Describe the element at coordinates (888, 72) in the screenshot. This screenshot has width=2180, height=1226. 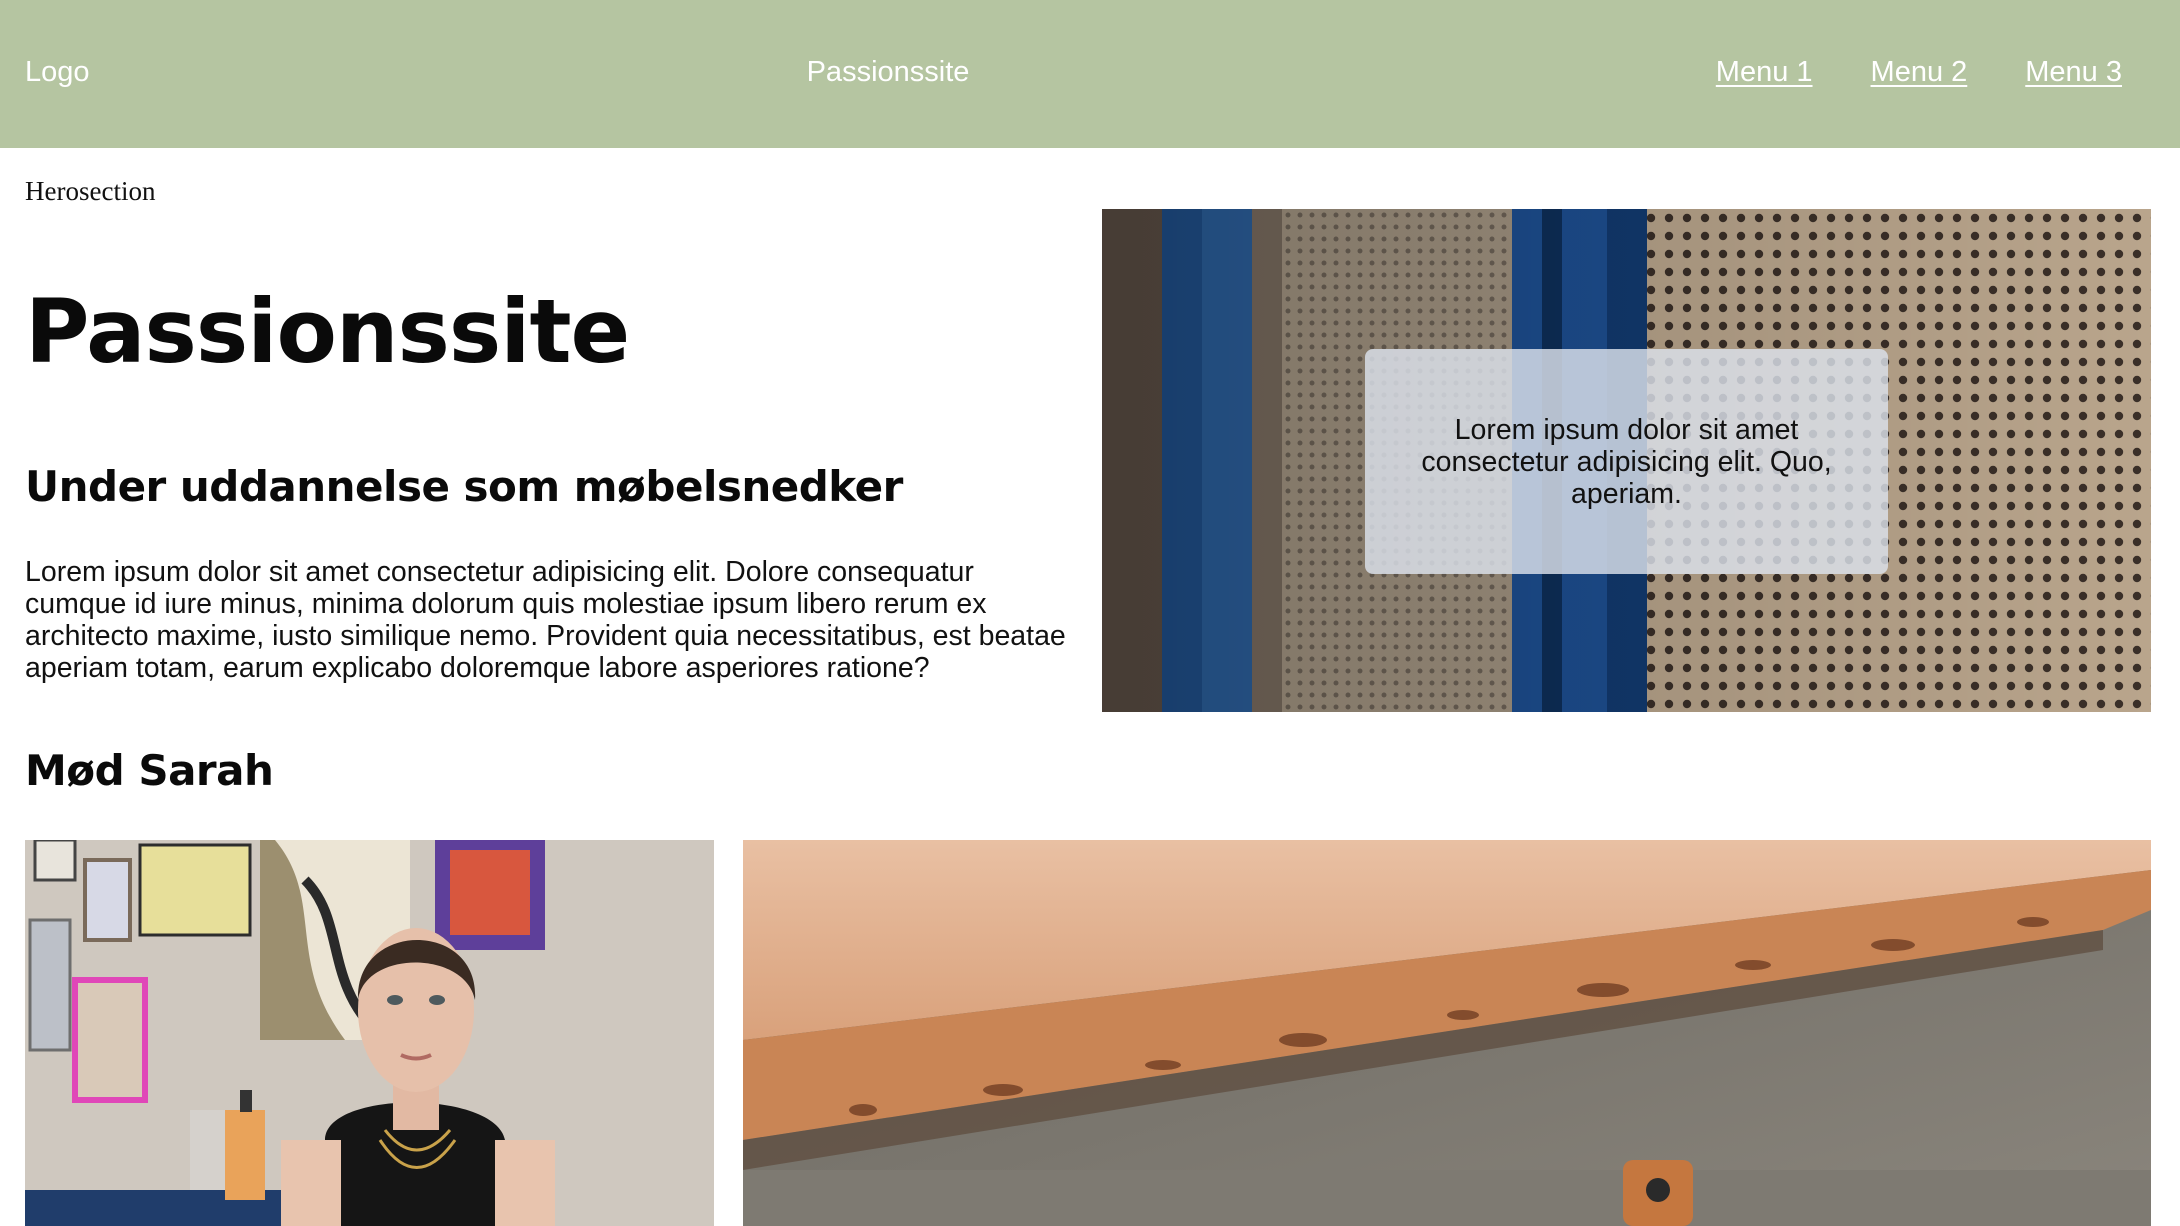
I see `site-name: Passionssite` at that location.